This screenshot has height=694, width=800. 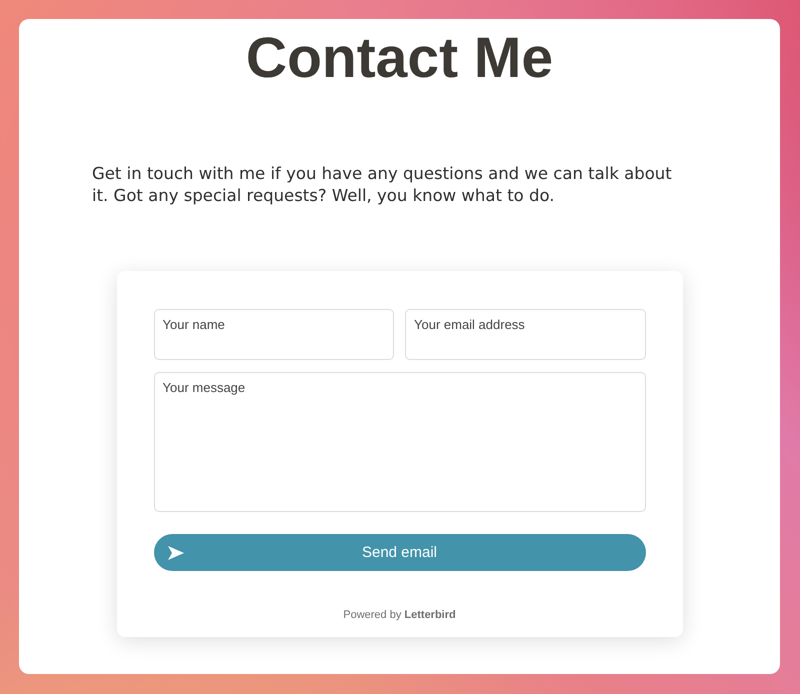 What do you see at coordinates (274, 334) in the screenshot?
I see `text-field: Your name` at bounding box center [274, 334].